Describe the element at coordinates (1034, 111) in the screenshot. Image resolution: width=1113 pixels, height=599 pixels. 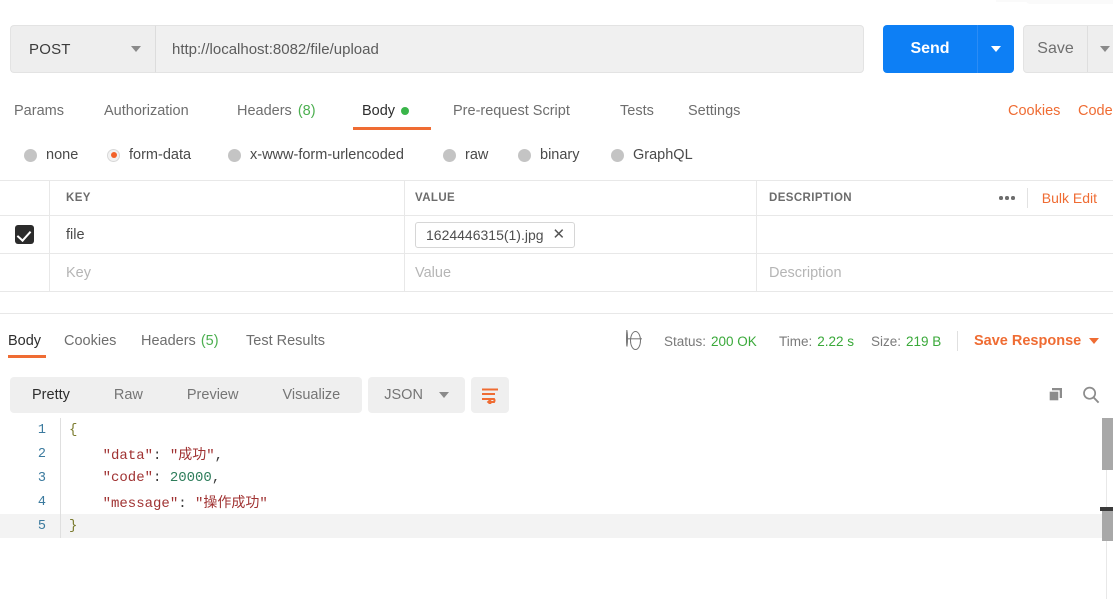
I see `cookies-link: Cookies` at that location.